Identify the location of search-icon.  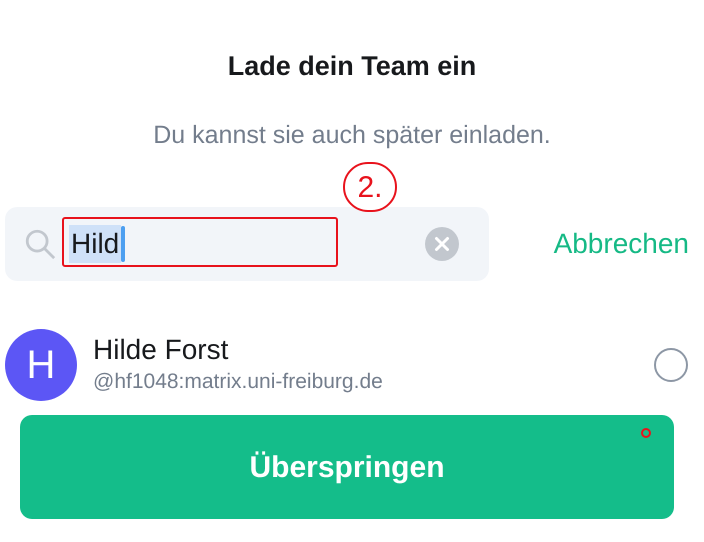
(40, 244).